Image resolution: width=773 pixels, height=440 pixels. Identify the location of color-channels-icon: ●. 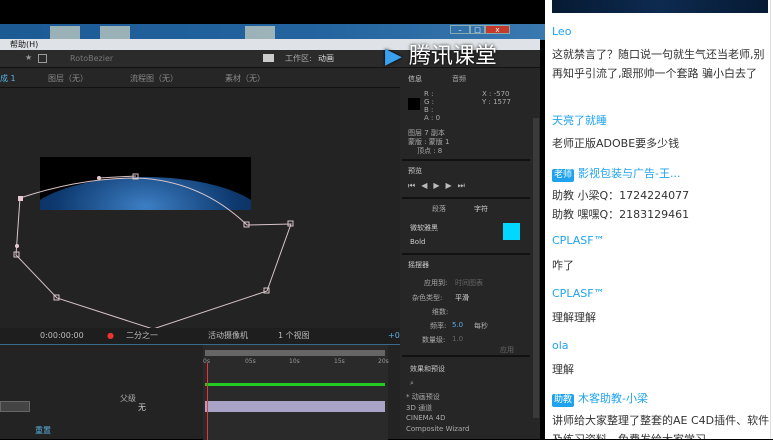
(110, 336).